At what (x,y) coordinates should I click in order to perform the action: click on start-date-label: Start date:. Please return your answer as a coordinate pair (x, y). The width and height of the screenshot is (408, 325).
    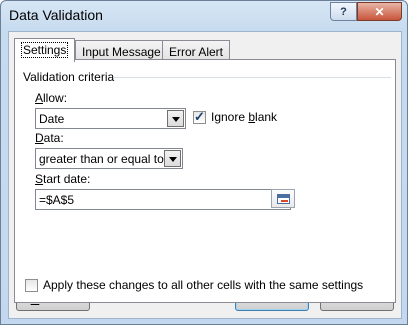
    Looking at the image, I should click on (63, 179).